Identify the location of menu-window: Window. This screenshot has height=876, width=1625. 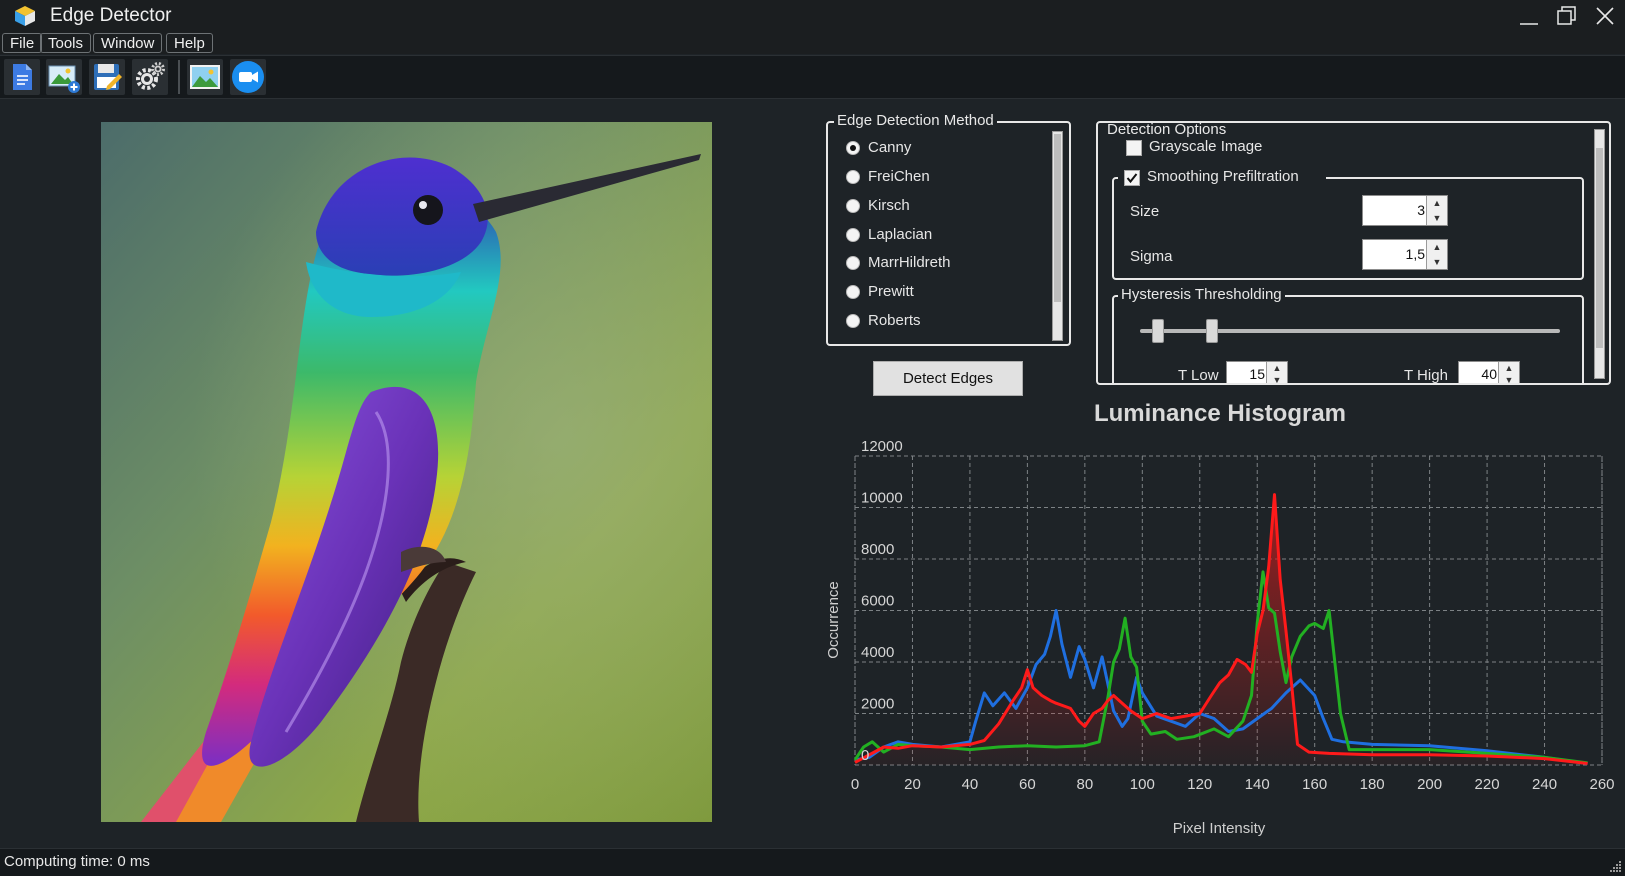
(128, 43).